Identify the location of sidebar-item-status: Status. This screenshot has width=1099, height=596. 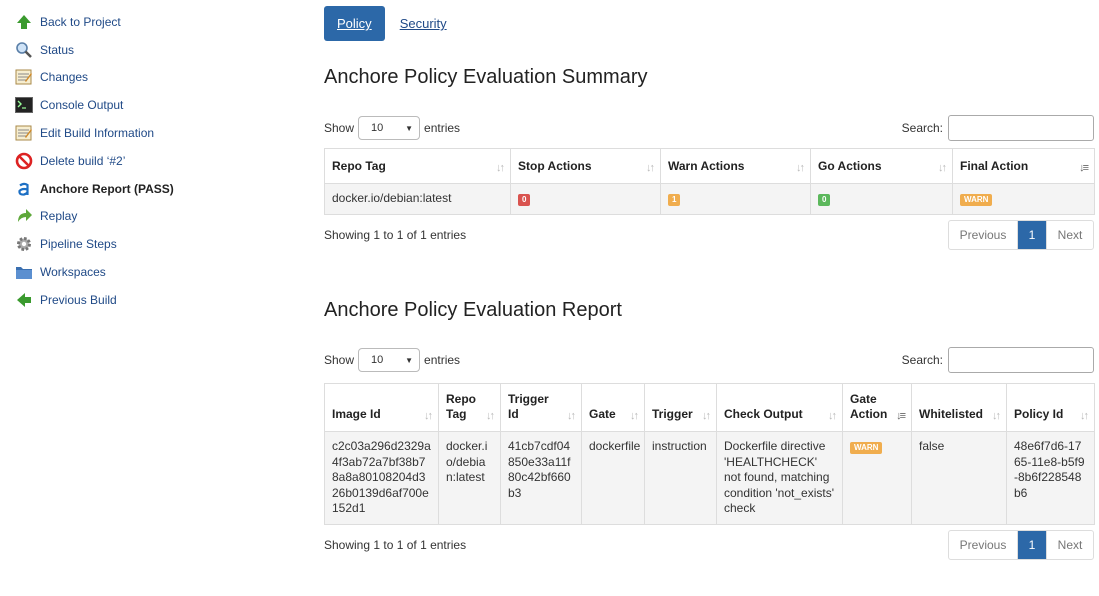
(134, 50).